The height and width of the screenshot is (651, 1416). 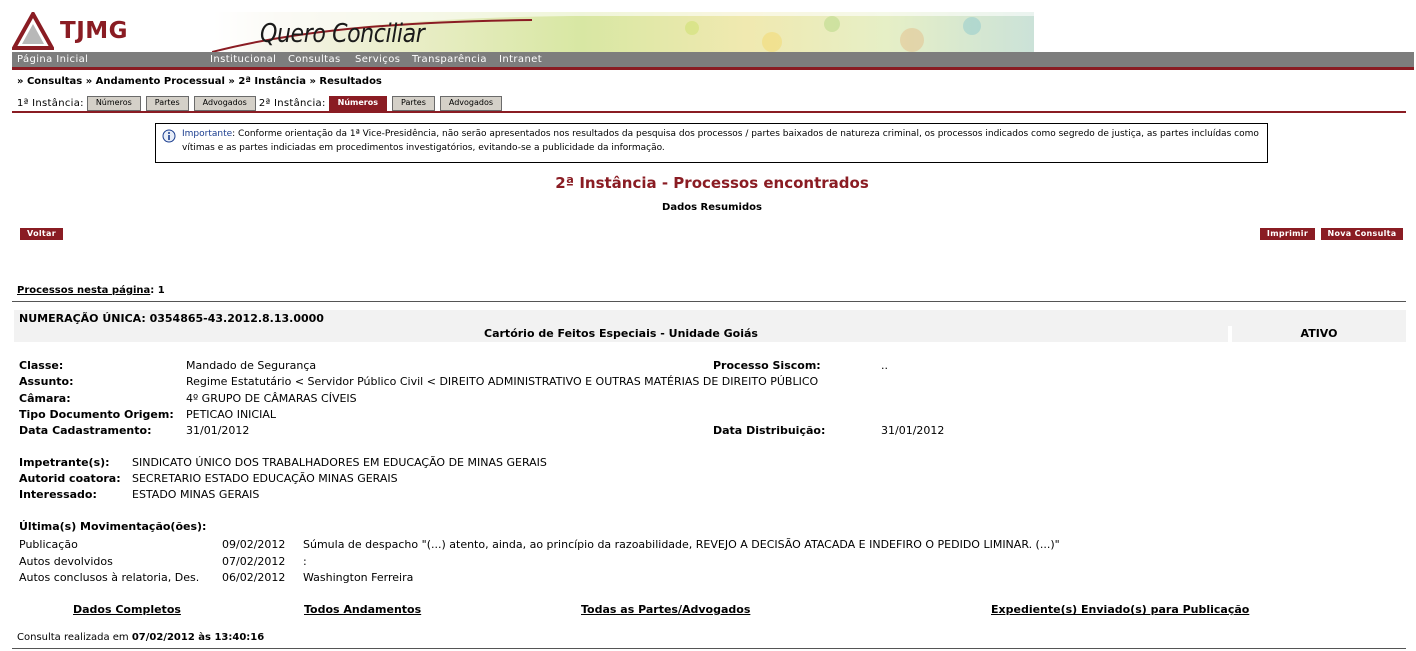 I want to click on banner: Quero Conciliar, so click(x=623, y=32).